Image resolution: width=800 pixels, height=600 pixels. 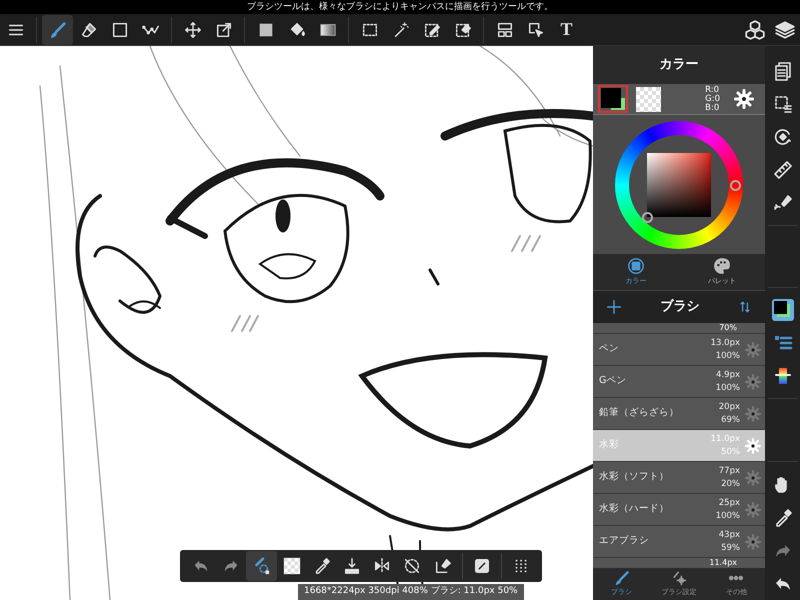 I want to click on panel-layout-icon, so click(x=505, y=29).